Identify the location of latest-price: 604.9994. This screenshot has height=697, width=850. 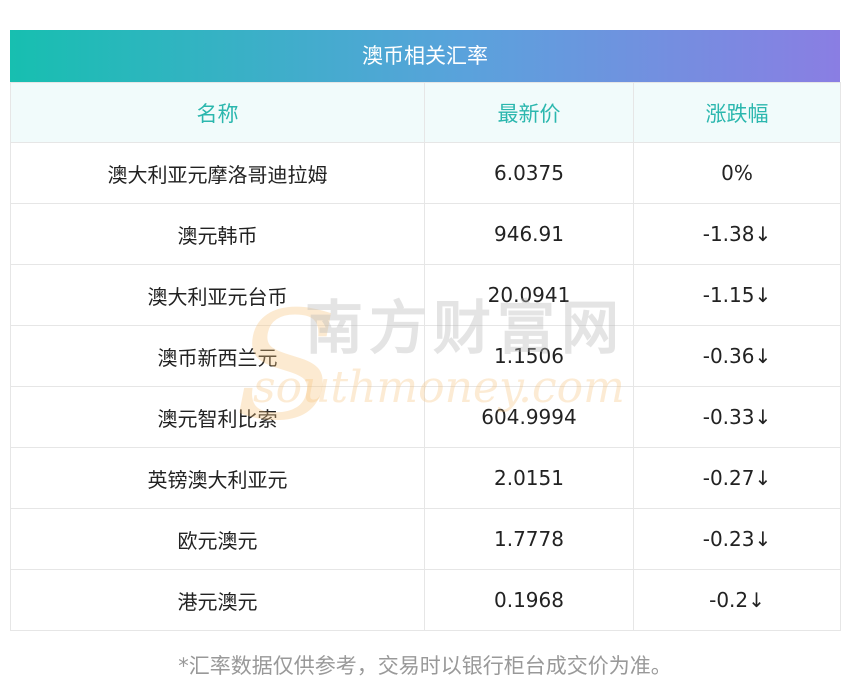
(529, 417).